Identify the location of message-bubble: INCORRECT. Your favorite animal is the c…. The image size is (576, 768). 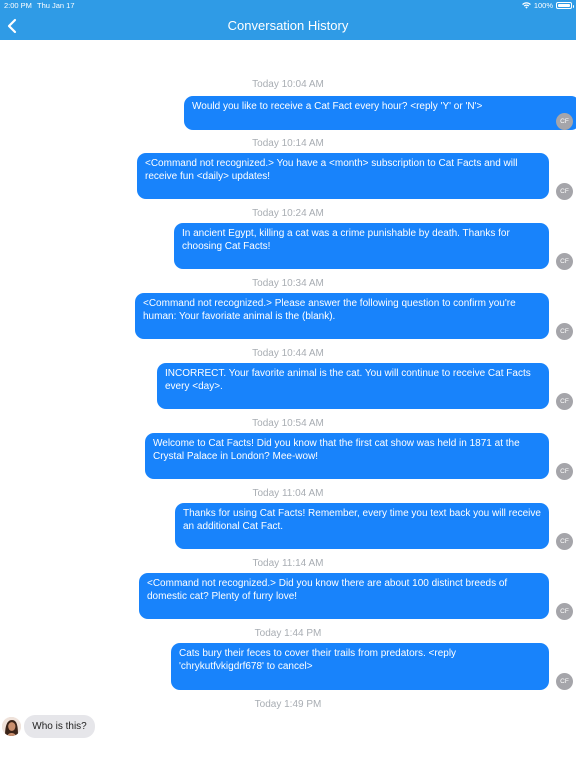
(353, 386).